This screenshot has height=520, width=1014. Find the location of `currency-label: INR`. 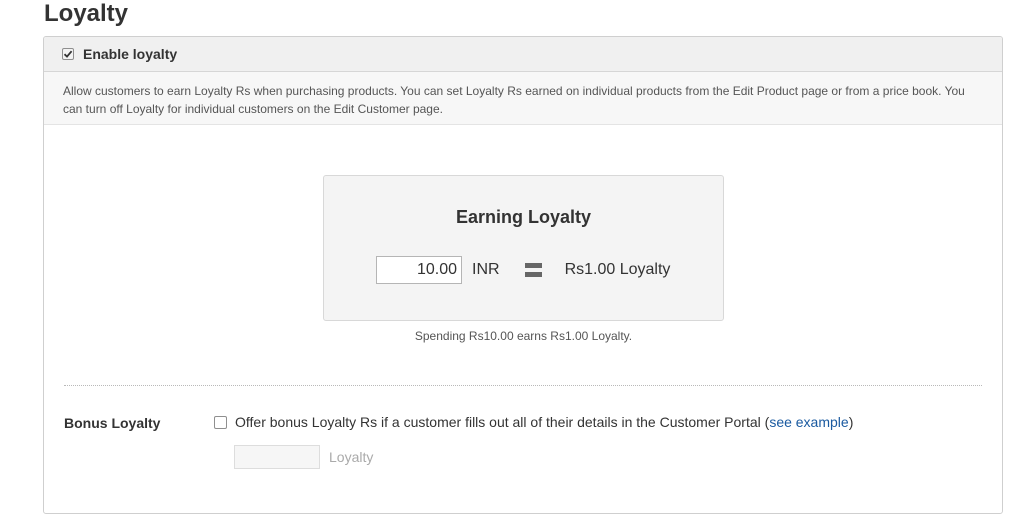

currency-label: INR is located at coordinates (486, 269).